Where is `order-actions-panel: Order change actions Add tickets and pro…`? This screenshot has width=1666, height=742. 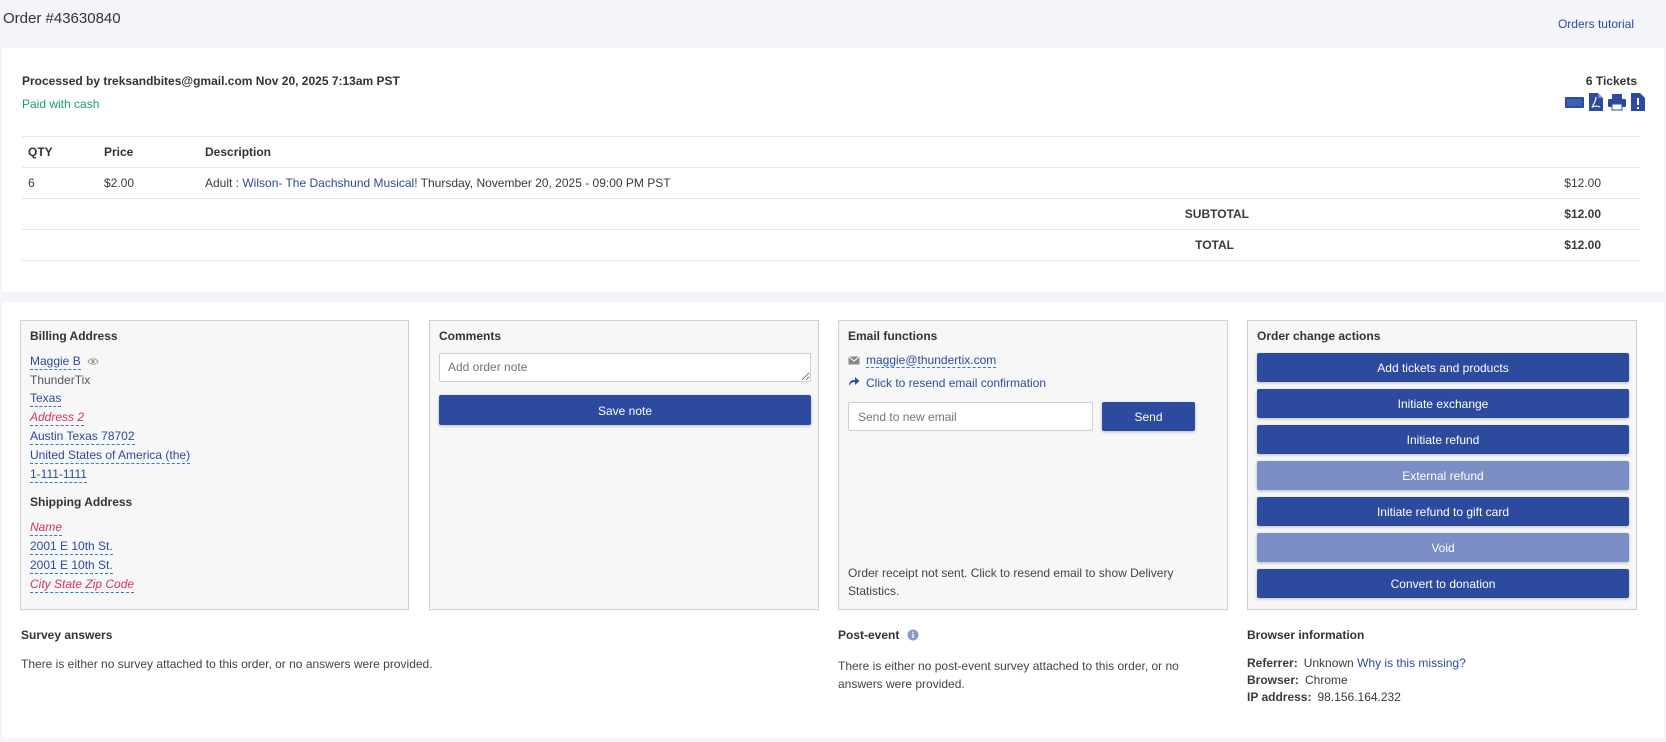
order-actions-panel: Order change actions Add tickets and pro… is located at coordinates (1442, 465).